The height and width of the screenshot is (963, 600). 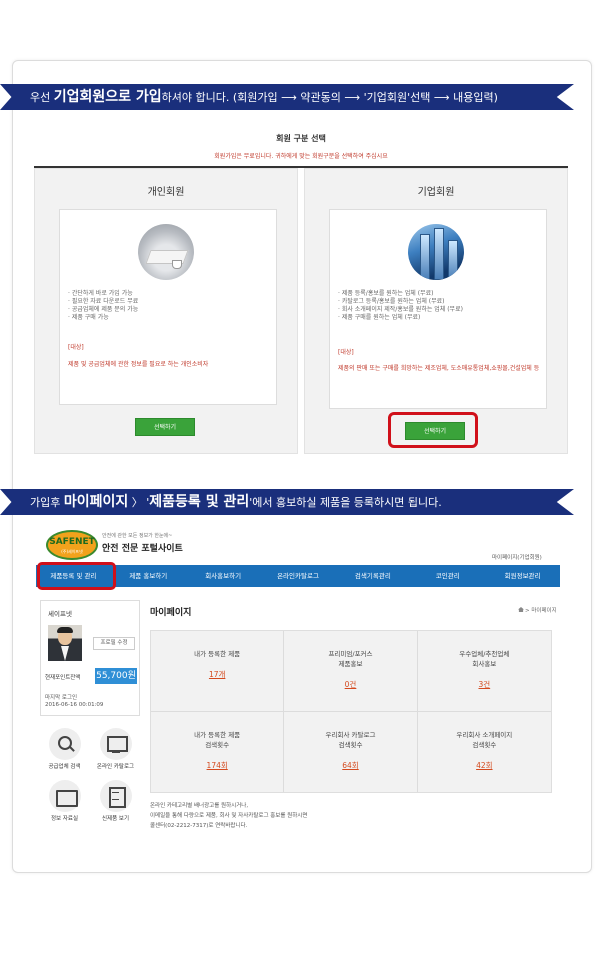 What do you see at coordinates (137, 536) in the screenshot?
I see `site-tagline: 안전에 관한 모든 정보가 한눈에~` at bounding box center [137, 536].